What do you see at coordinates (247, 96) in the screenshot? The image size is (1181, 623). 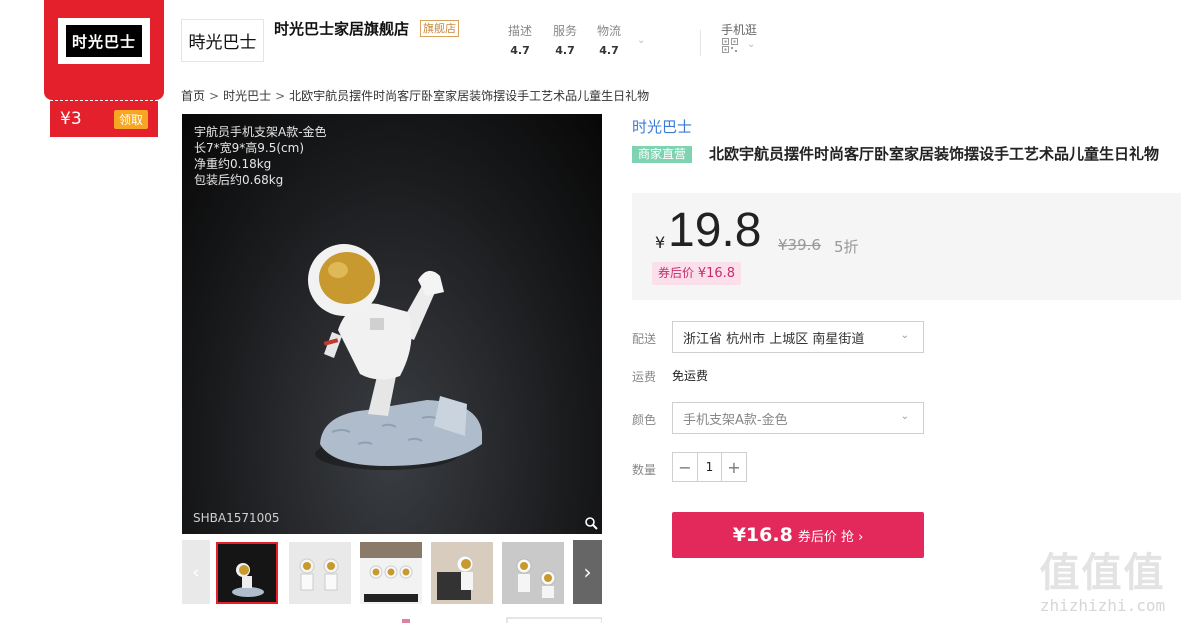 I see `breadcrumb-shop: 时光巴士` at bounding box center [247, 96].